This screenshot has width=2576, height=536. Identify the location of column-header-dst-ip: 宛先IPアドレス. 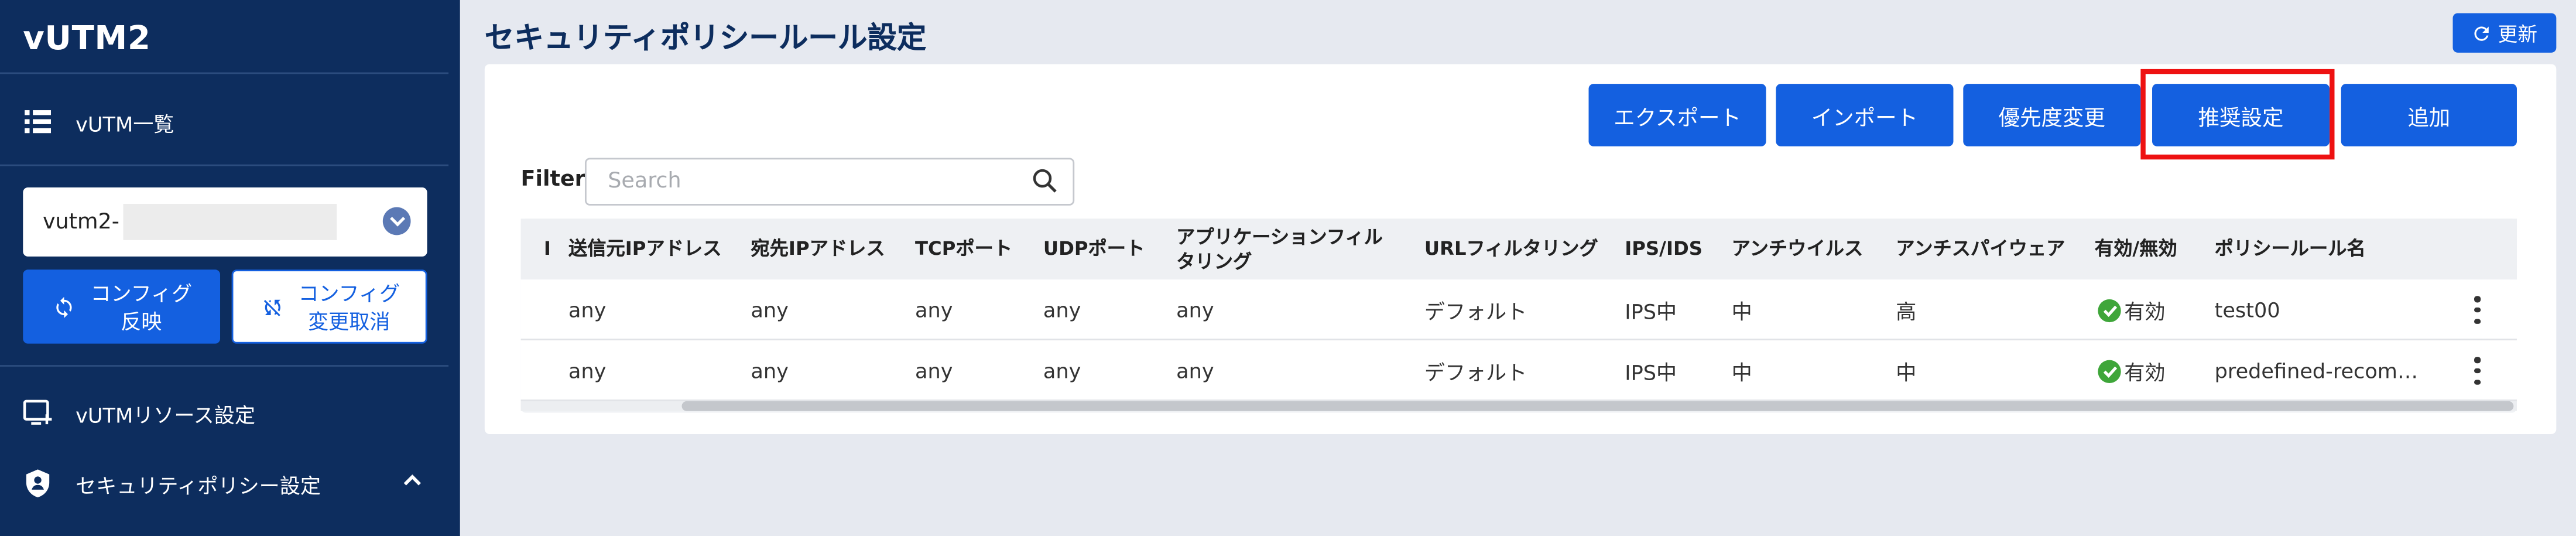
(818, 249).